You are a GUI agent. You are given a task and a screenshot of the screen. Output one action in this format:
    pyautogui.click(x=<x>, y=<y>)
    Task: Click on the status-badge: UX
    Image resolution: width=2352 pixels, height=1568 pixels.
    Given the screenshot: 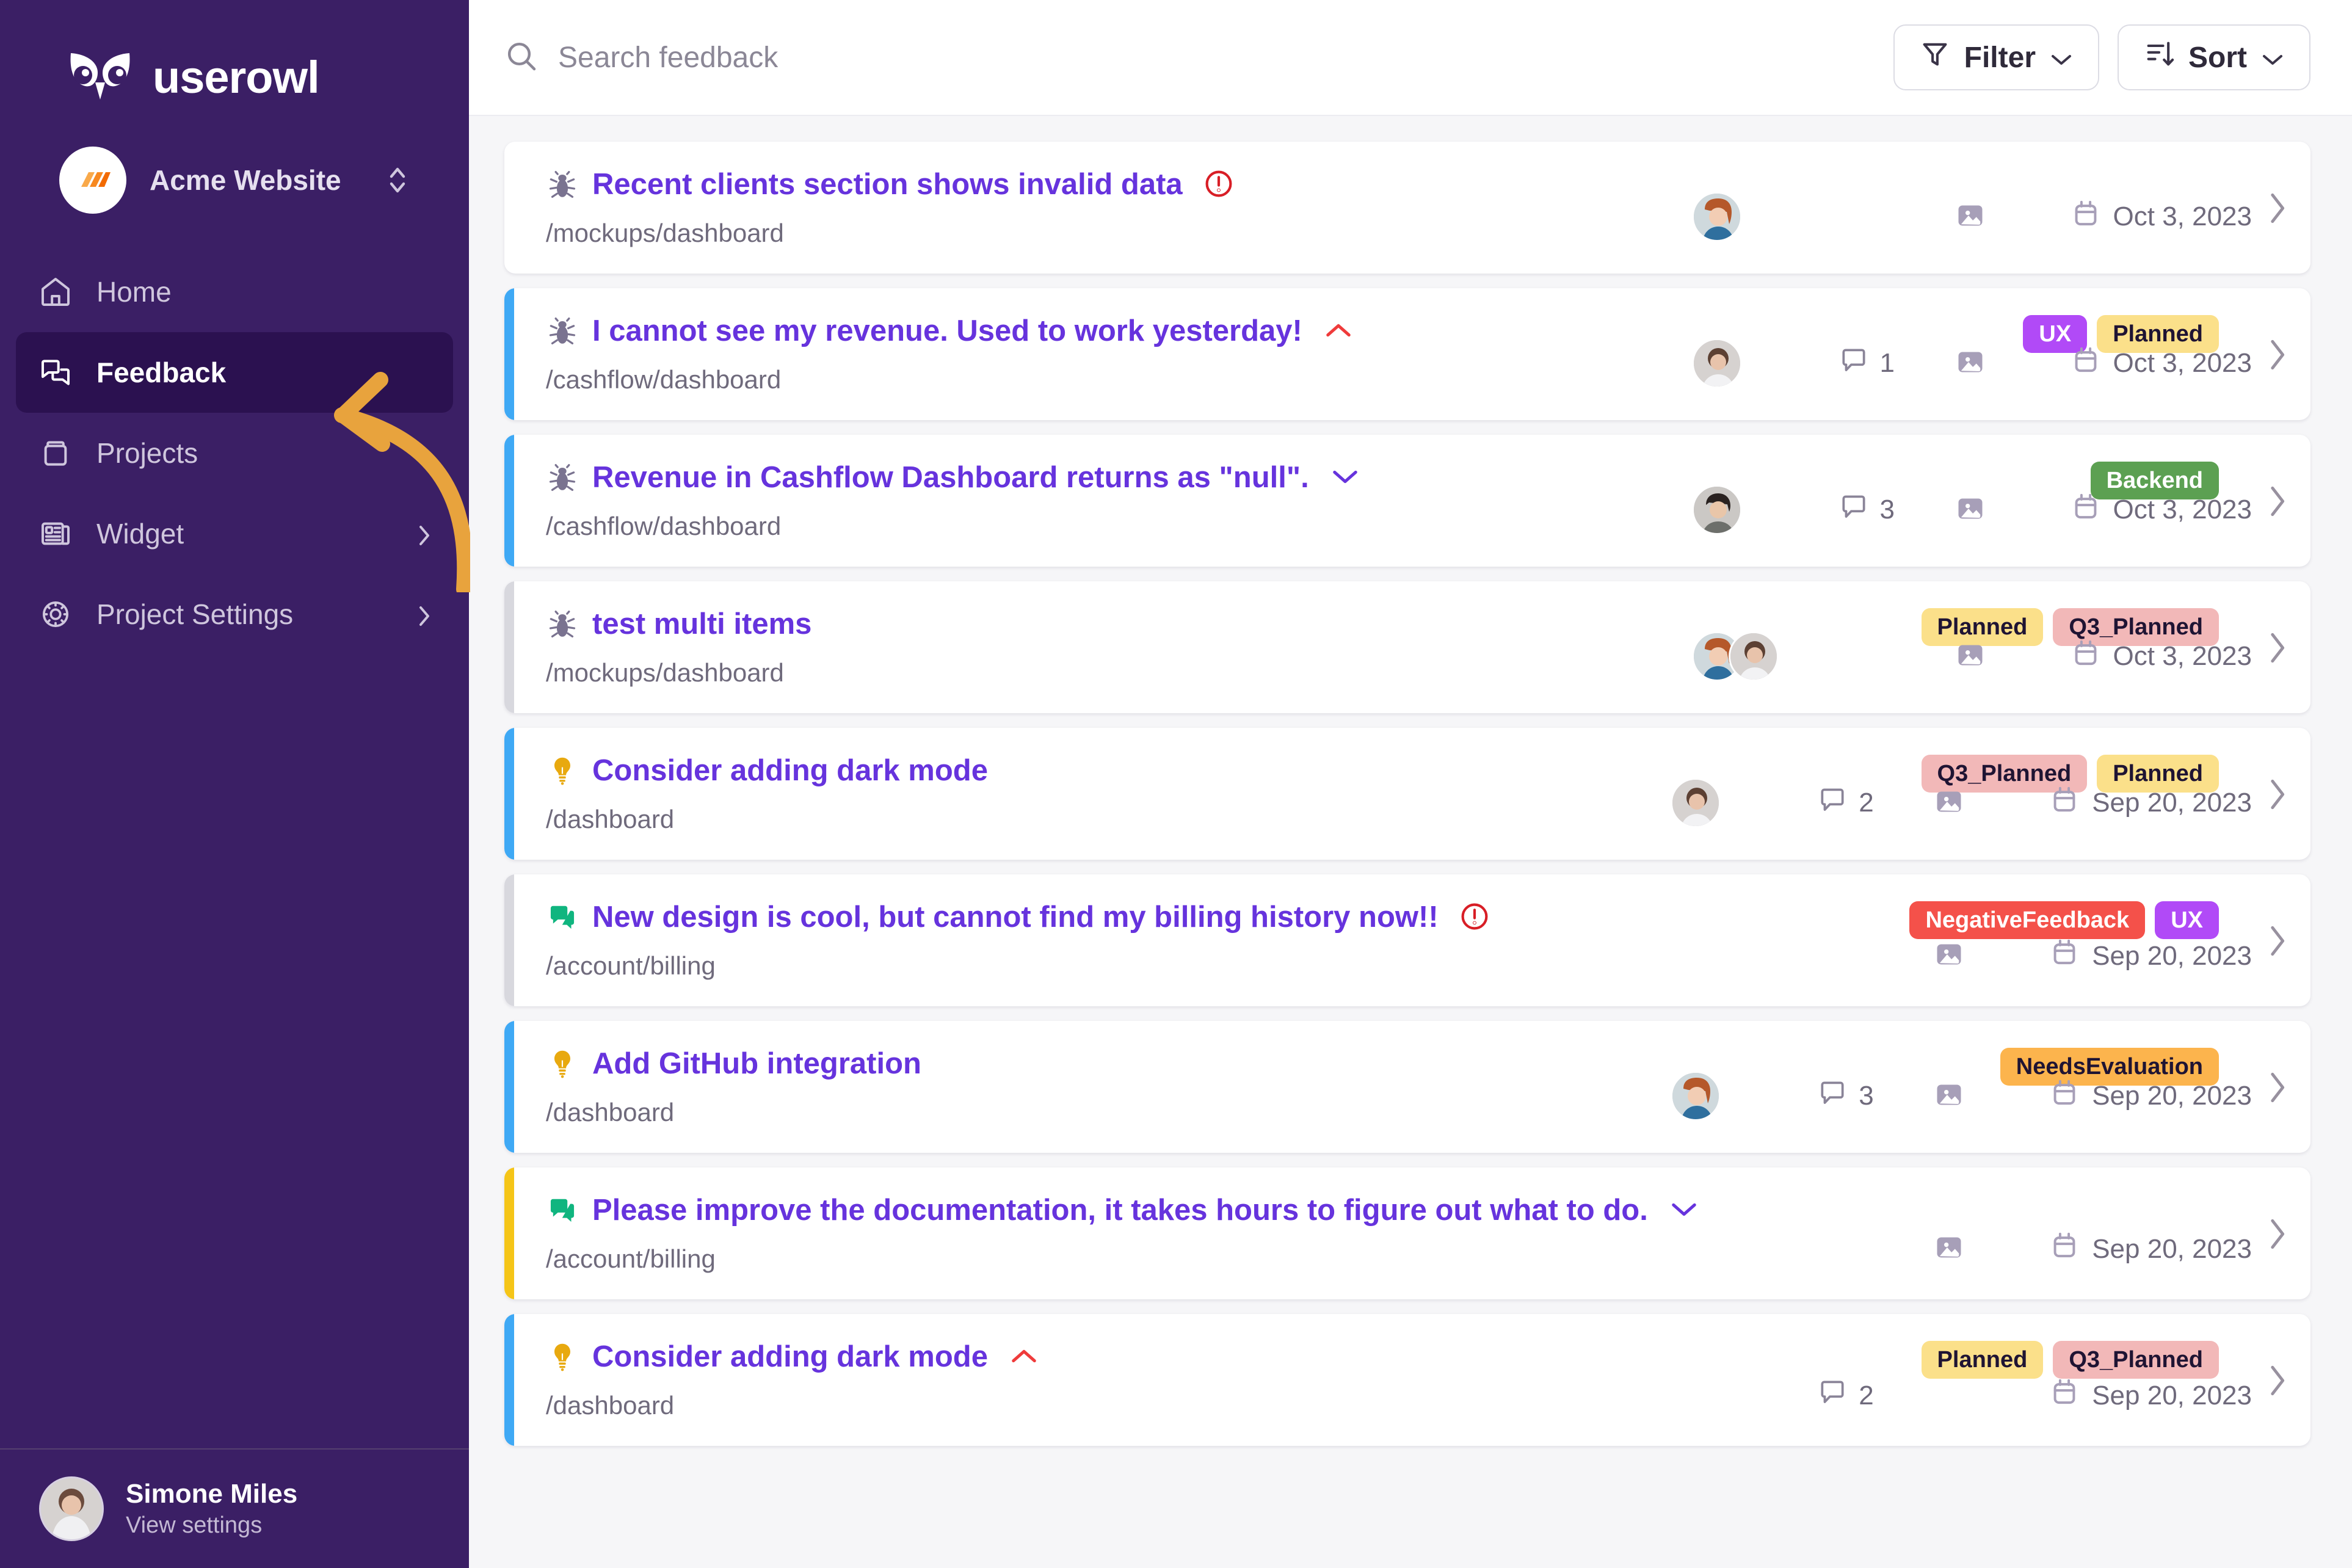 What is the action you would take?
    pyautogui.click(x=2187, y=920)
    